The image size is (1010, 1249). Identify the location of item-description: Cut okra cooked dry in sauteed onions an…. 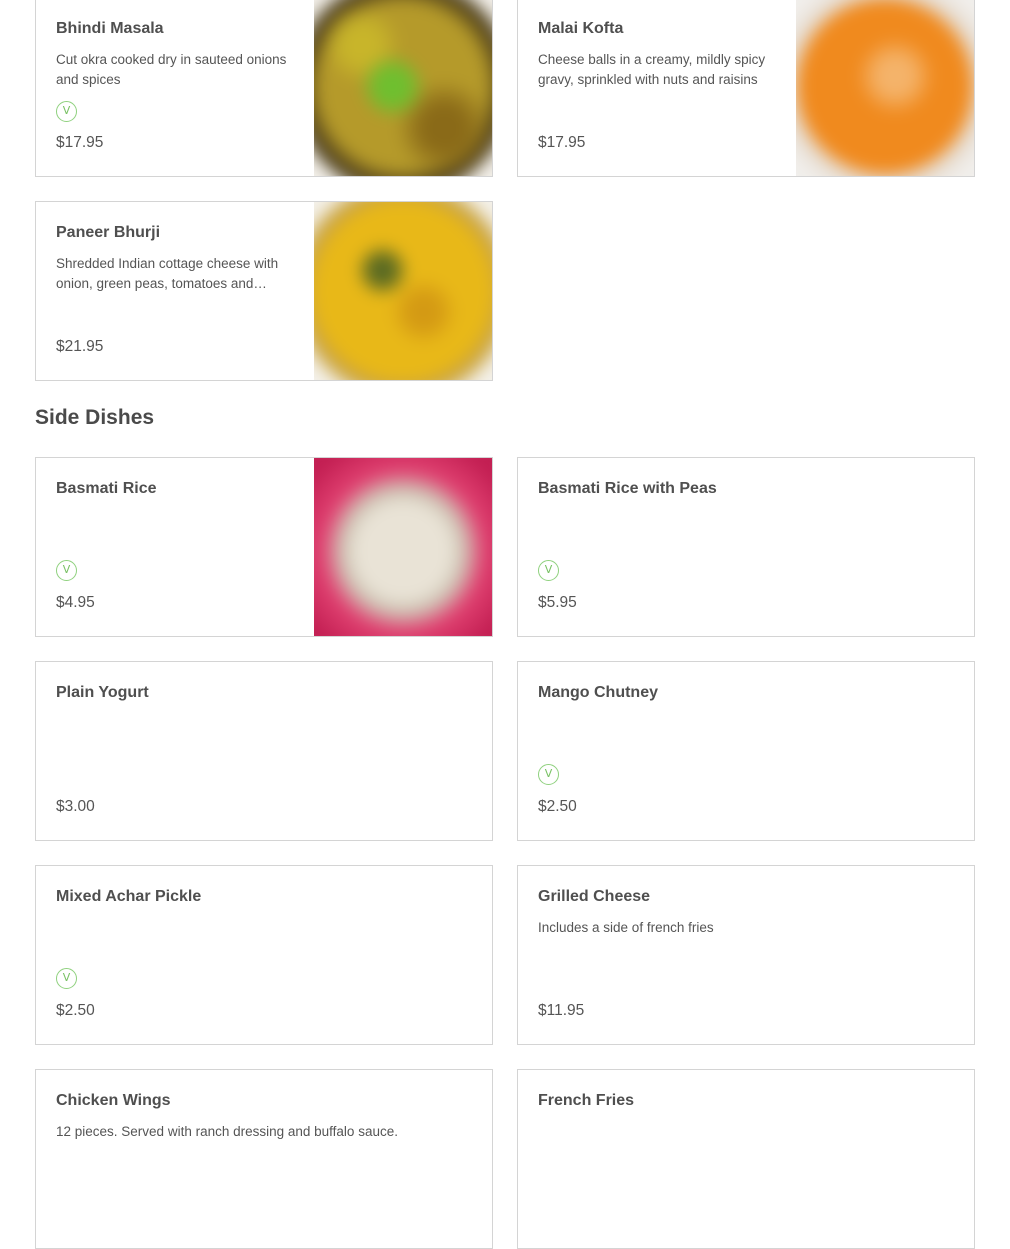
(171, 69).